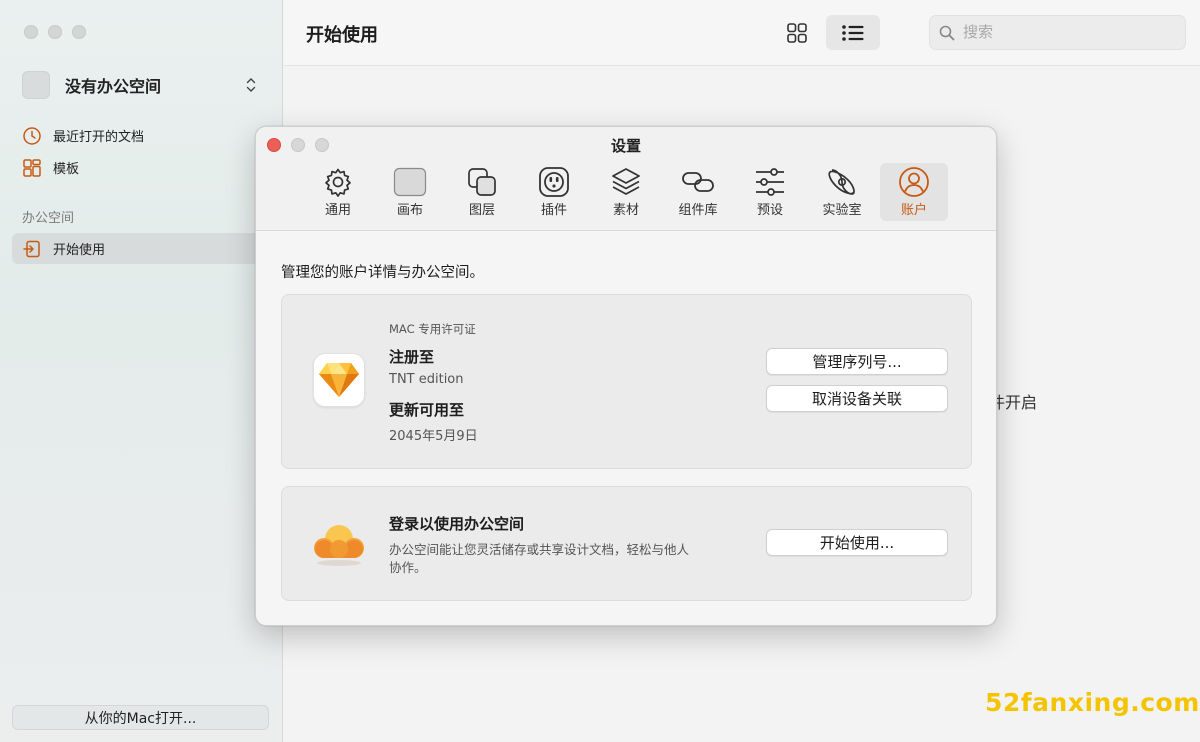  What do you see at coordinates (337, 210) in the screenshot?
I see `tab-label: 通用` at bounding box center [337, 210].